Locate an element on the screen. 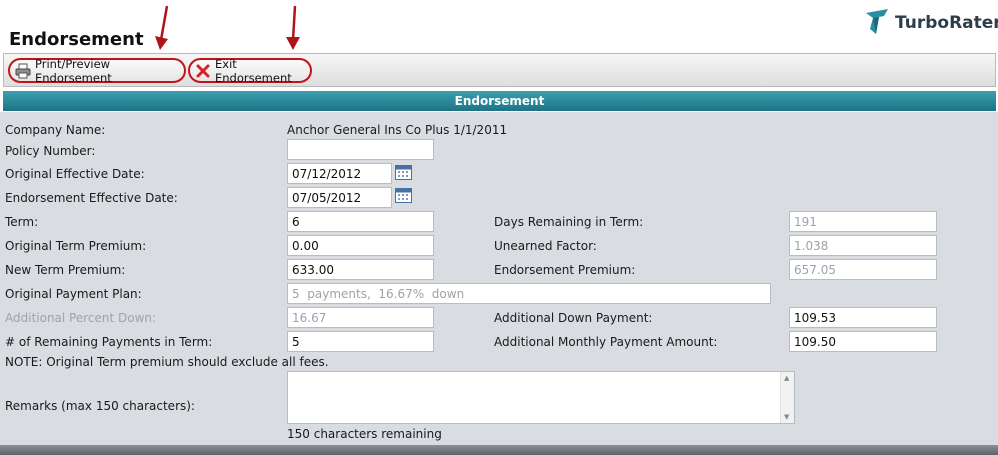 The image size is (998, 455). annotation-arrow-print is located at coordinates (163, 28).